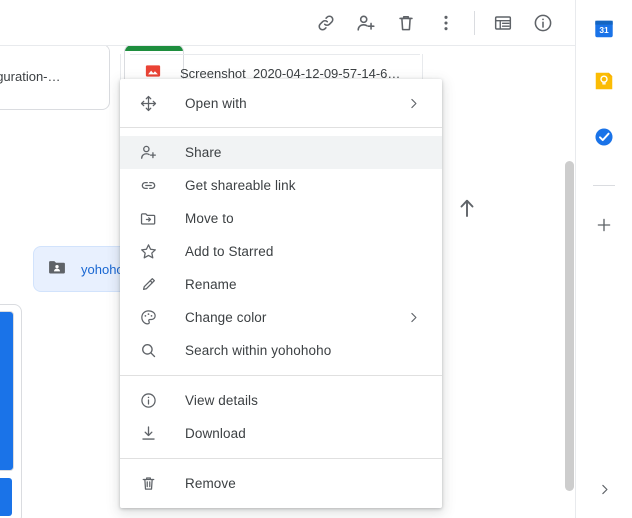 The width and height of the screenshot is (632, 518). What do you see at coordinates (226, 317) in the screenshot?
I see `menu-item-label: Change color` at bounding box center [226, 317].